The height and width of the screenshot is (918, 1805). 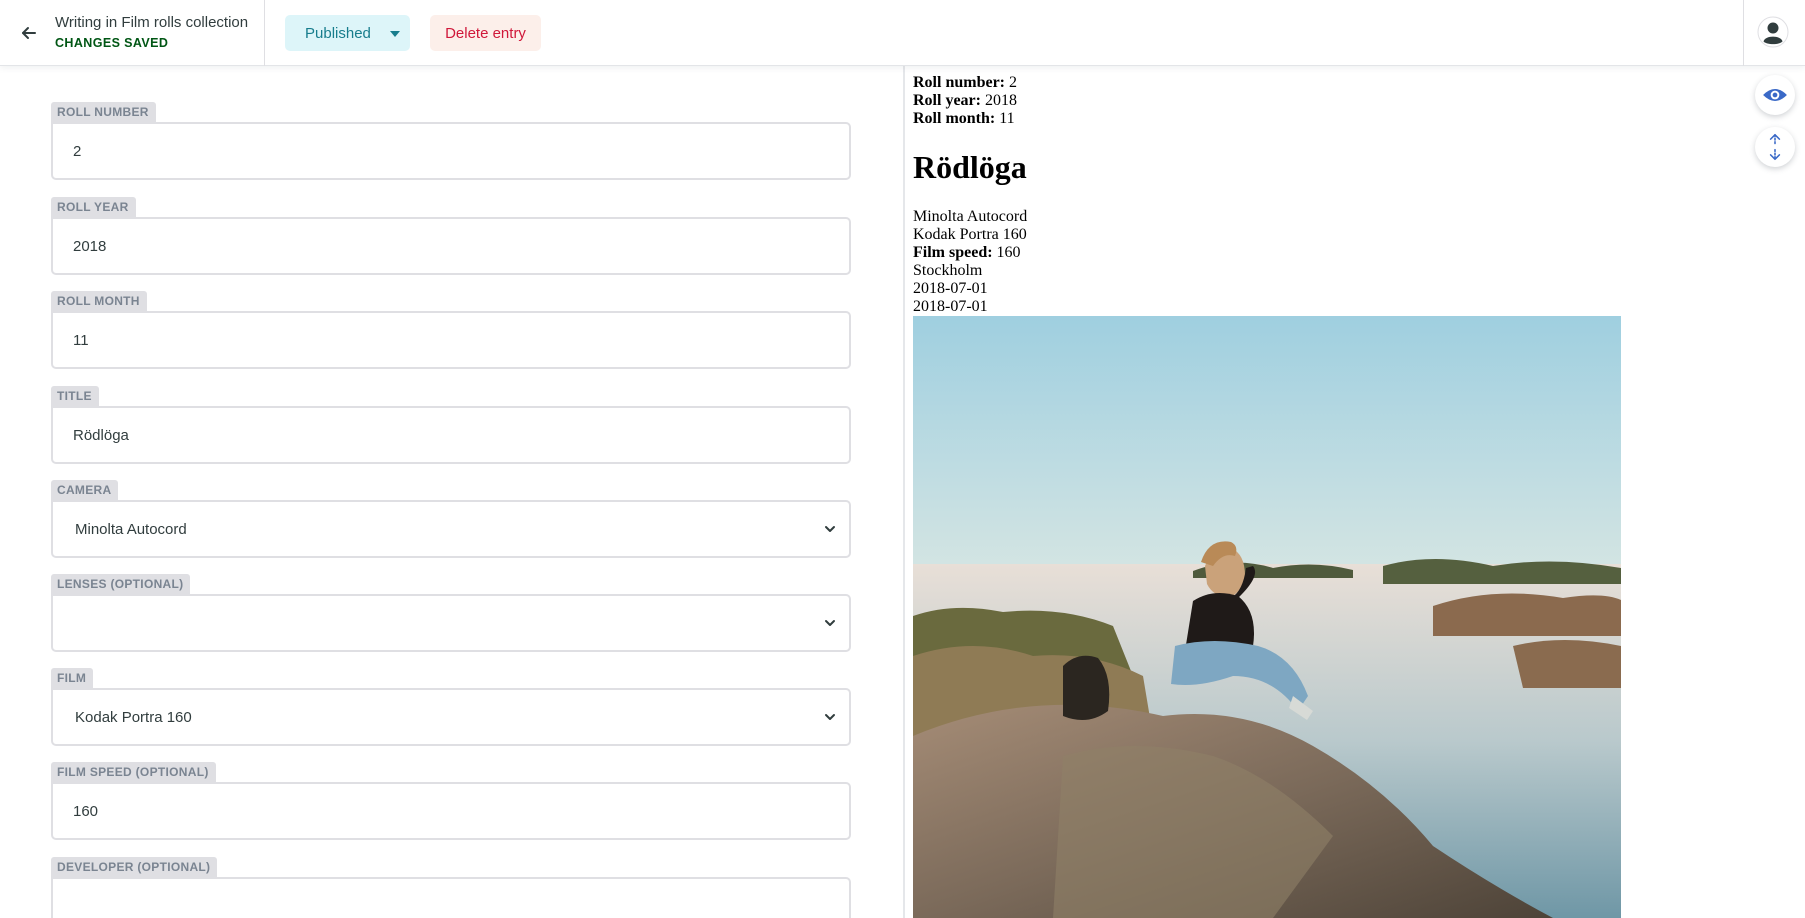 What do you see at coordinates (152, 22) in the screenshot?
I see `entry-title: Writing in Film rolls collection` at bounding box center [152, 22].